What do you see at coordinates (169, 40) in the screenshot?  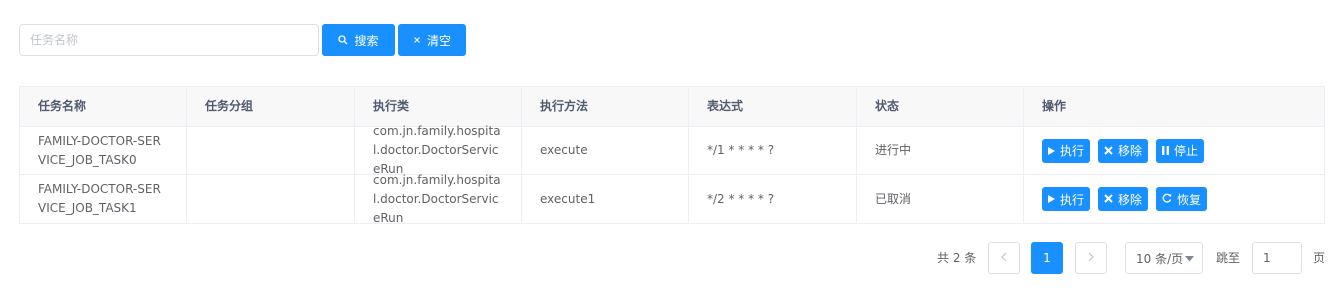 I see `task-name-search-input` at bounding box center [169, 40].